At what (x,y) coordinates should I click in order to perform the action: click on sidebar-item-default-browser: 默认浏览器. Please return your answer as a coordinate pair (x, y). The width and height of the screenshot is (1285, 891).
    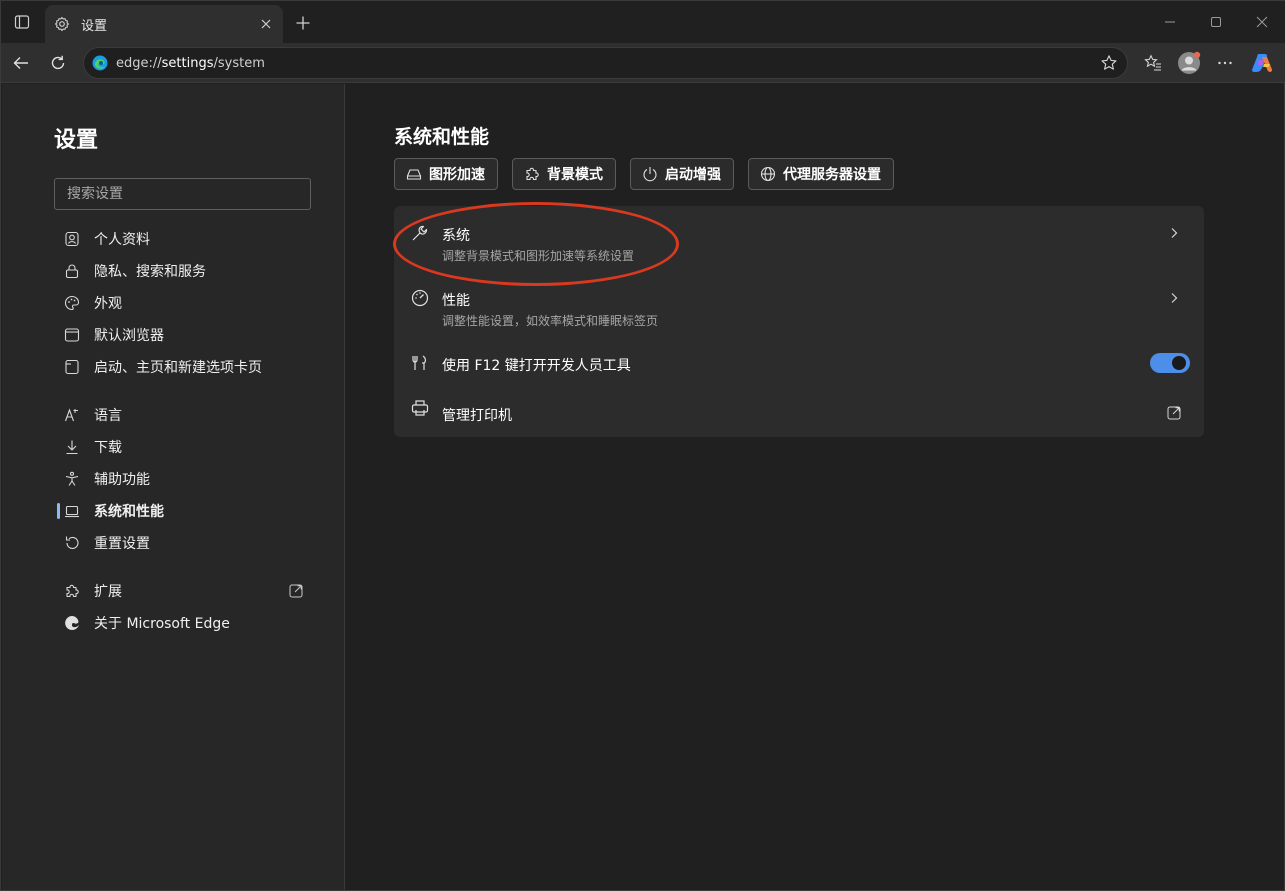
    Looking at the image, I should click on (187, 335).